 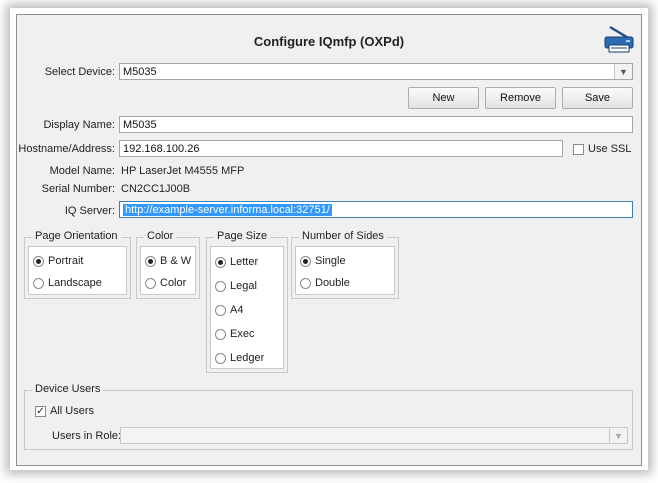 I want to click on radio-exec: Exec, so click(x=234, y=334).